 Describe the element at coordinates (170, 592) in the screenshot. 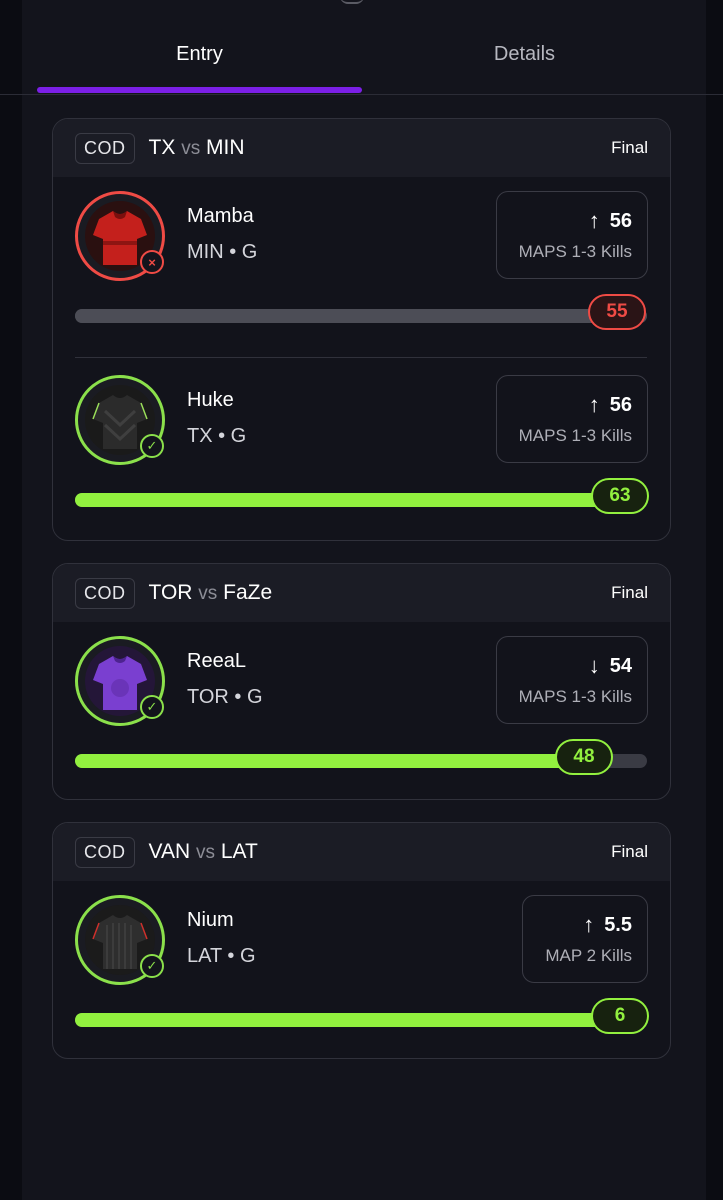

I see `team-a: TOR` at that location.